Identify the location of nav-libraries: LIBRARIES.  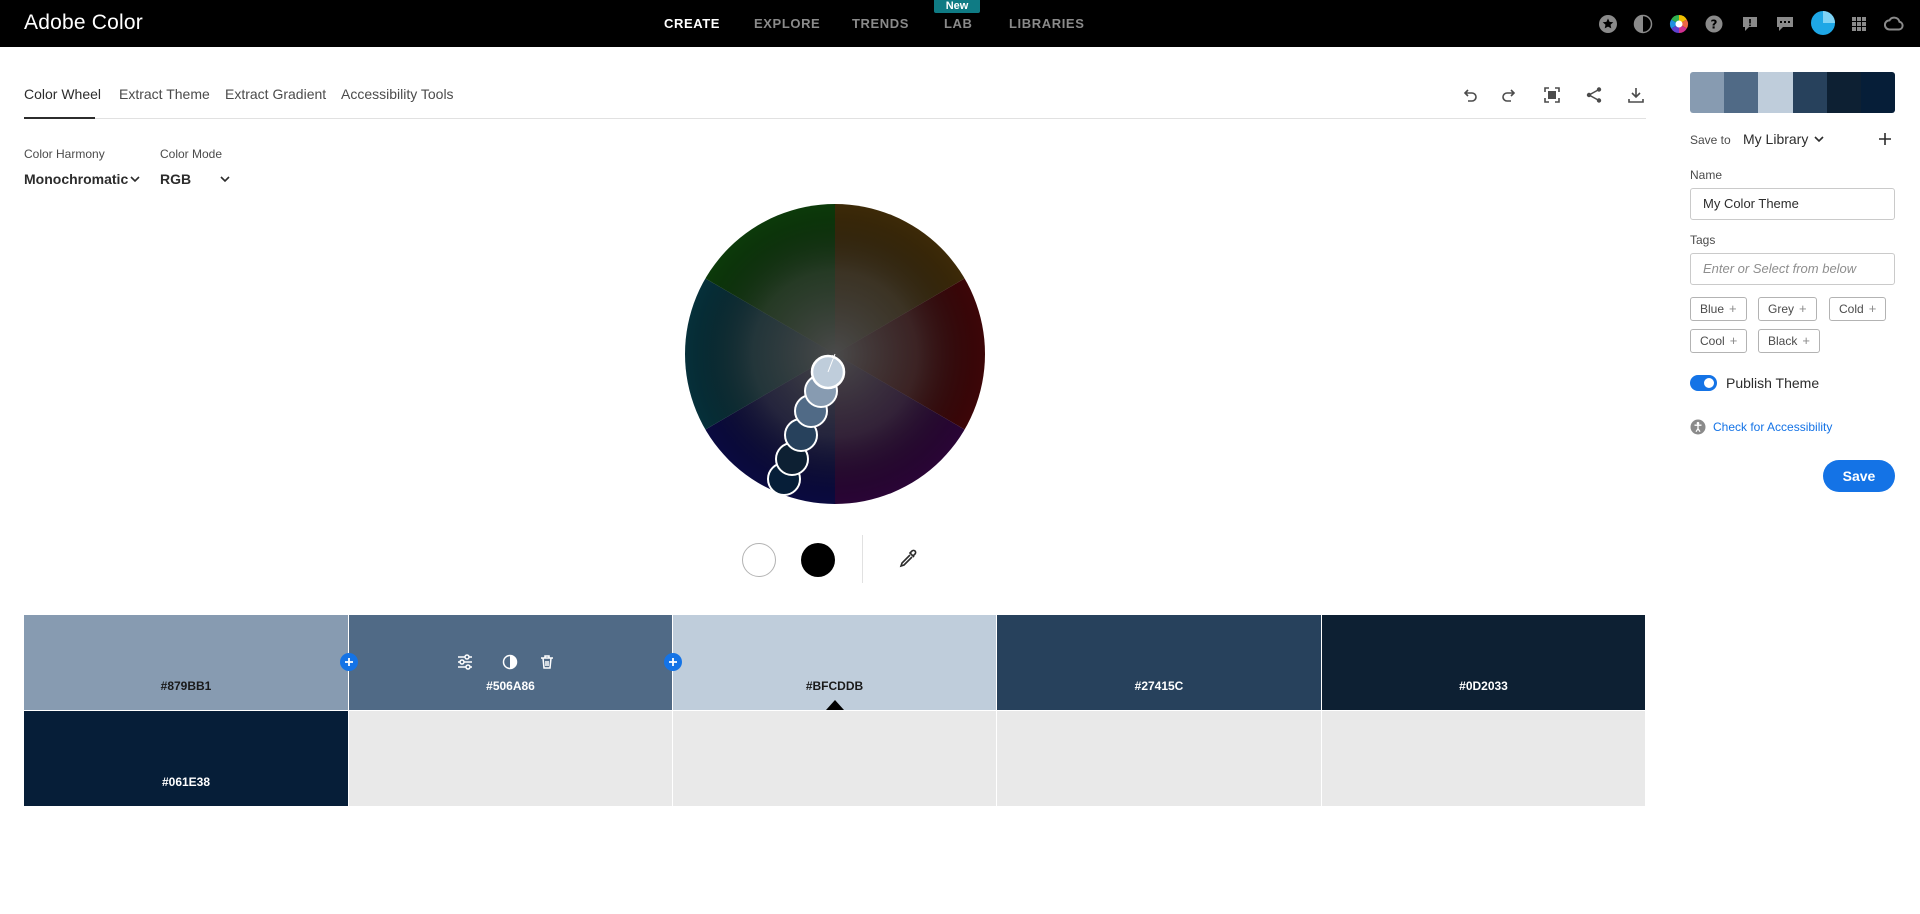
(1046, 23).